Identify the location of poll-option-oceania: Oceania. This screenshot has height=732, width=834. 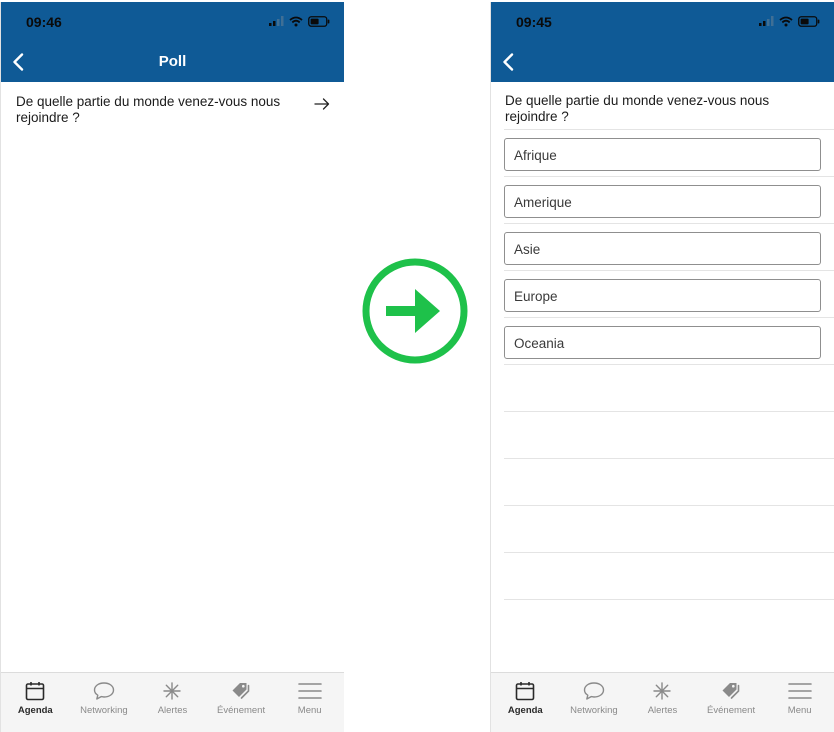
(662, 342).